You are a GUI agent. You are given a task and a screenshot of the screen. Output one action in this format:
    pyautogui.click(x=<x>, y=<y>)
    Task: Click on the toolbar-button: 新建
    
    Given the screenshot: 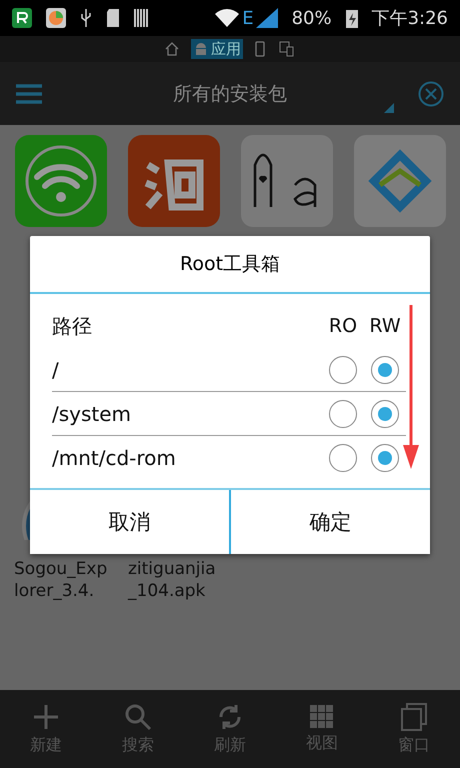 What is the action you would take?
    pyautogui.click(x=46, y=729)
    